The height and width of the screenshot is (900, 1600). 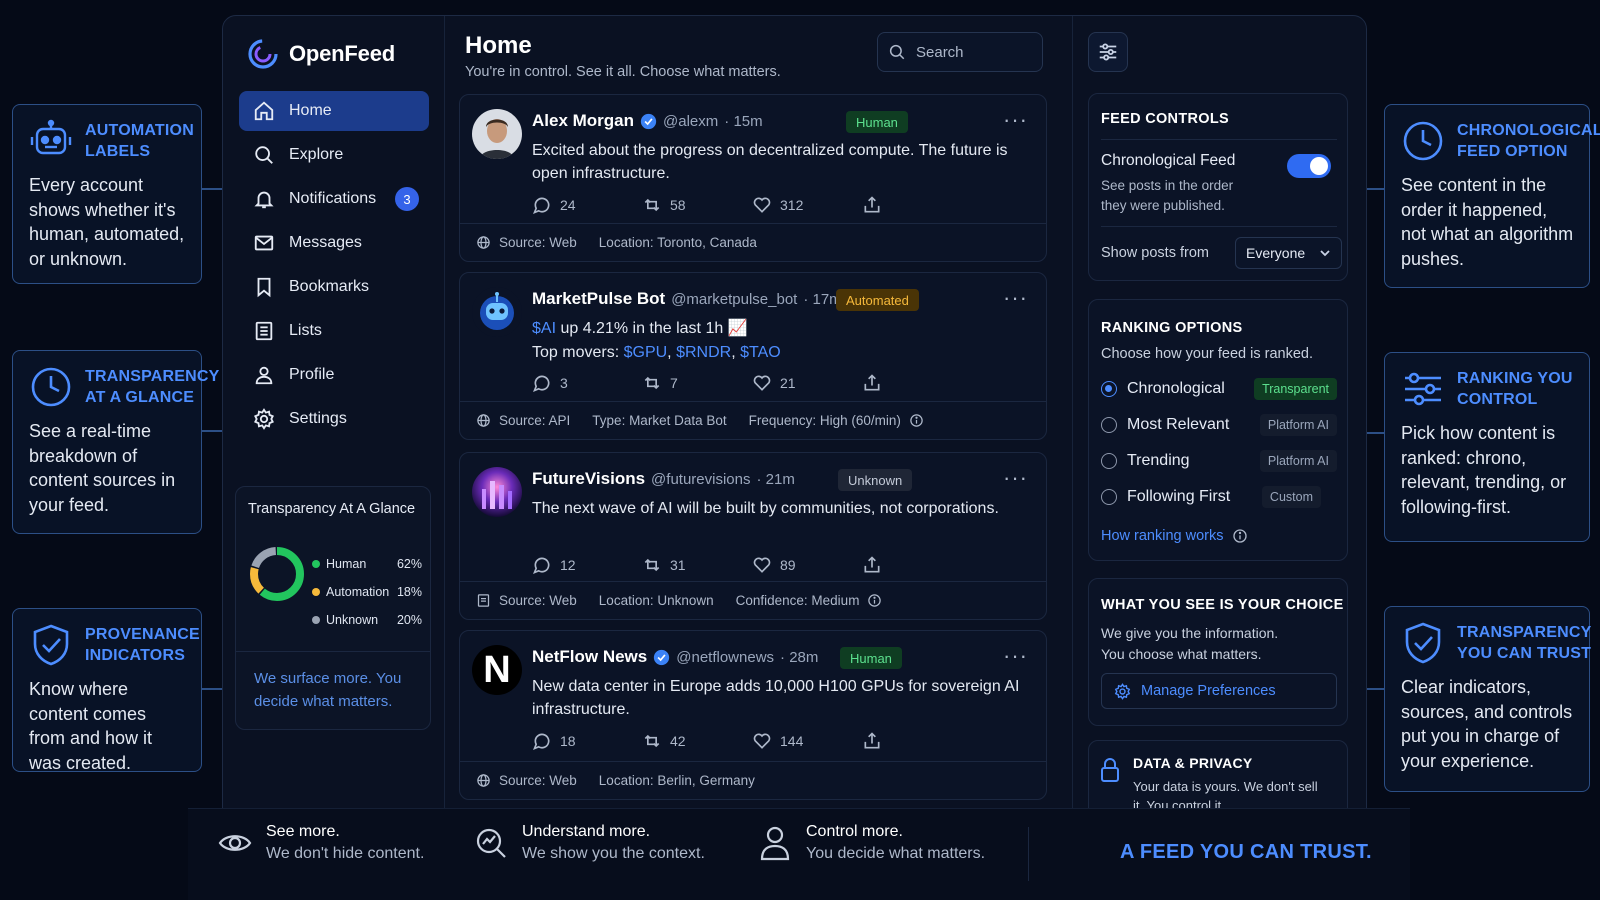 I want to click on location-label: Location: Berlin, Germany, so click(x=676, y=780).